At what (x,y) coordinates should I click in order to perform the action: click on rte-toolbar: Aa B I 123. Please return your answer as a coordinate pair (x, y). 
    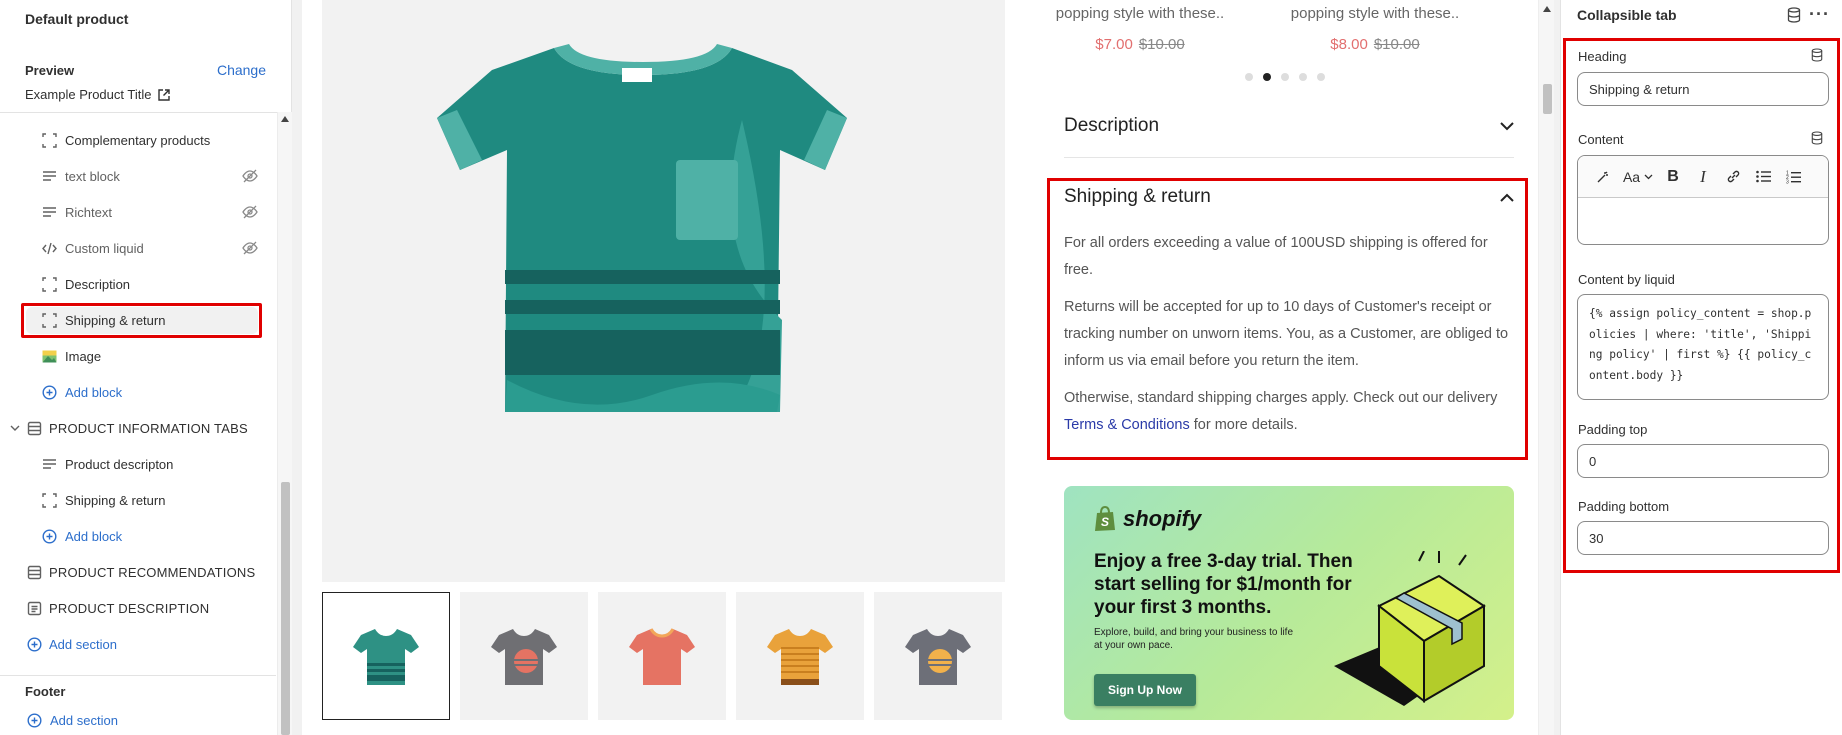
    Looking at the image, I should click on (1703, 177).